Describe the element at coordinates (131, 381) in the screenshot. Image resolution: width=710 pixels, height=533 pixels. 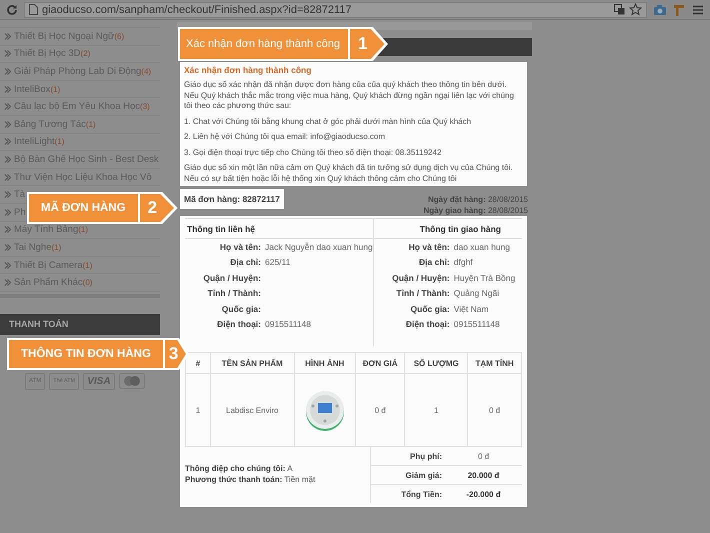
I see `card-circles-logo` at that location.